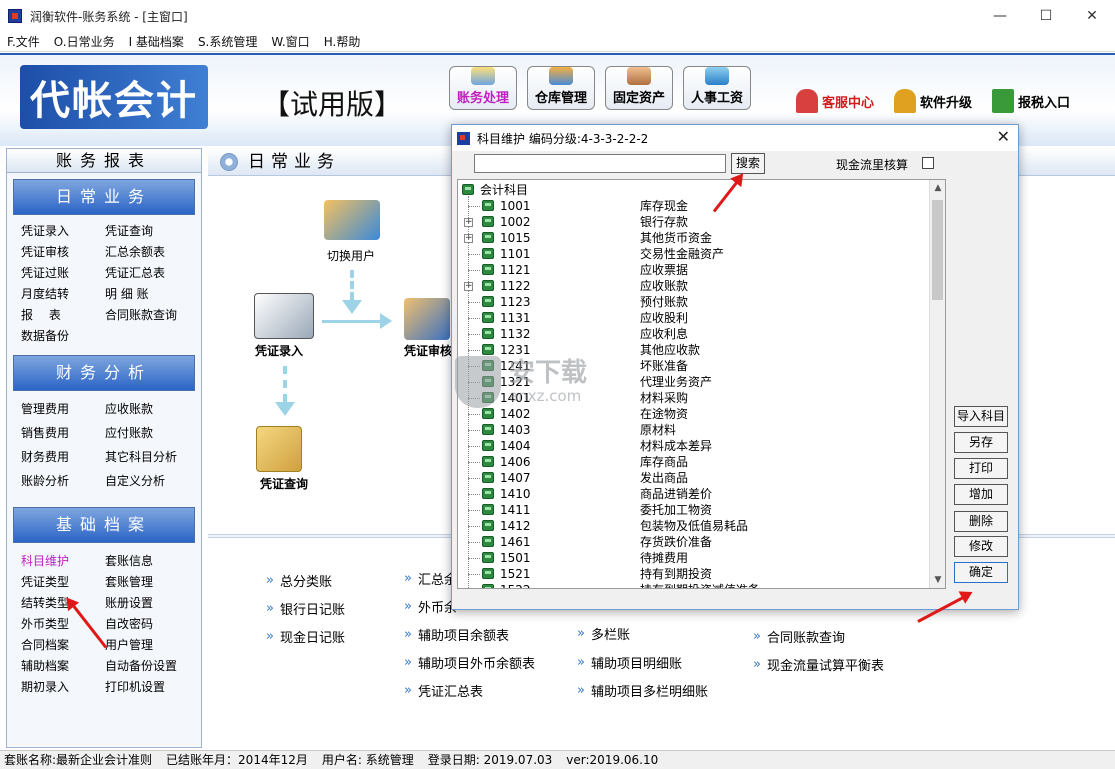 The height and width of the screenshot is (769, 1115). Describe the element at coordinates (693, 585) in the screenshot. I see `tree-row: 1522 持有到期投资减值准备` at that location.